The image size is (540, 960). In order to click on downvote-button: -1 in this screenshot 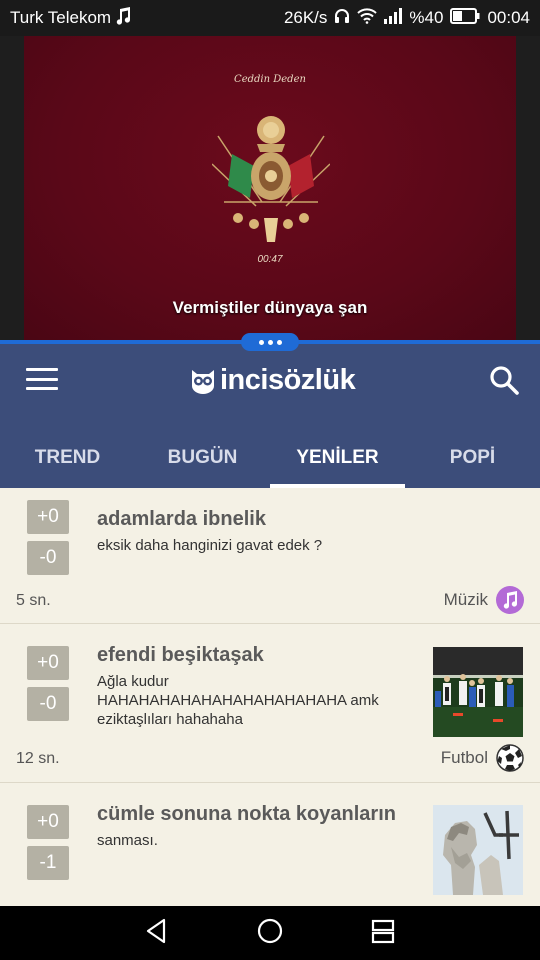, I will do `click(48, 863)`.